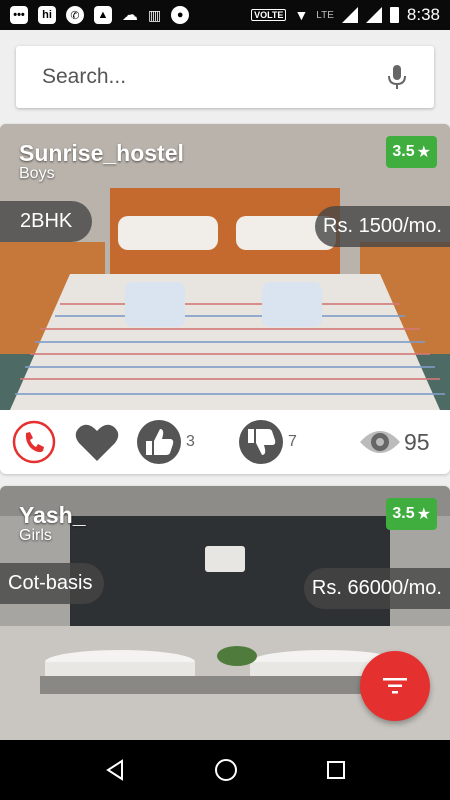 This screenshot has height=800, width=450. I want to click on phone-icon, so click(34, 442).